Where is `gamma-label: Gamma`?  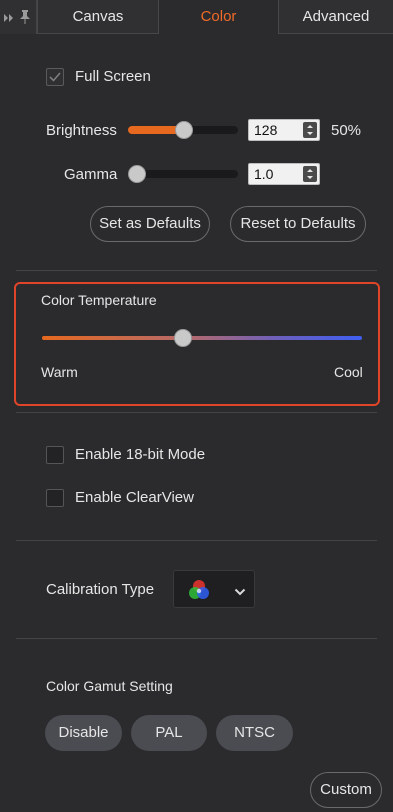
gamma-label: Gamma is located at coordinates (91, 174).